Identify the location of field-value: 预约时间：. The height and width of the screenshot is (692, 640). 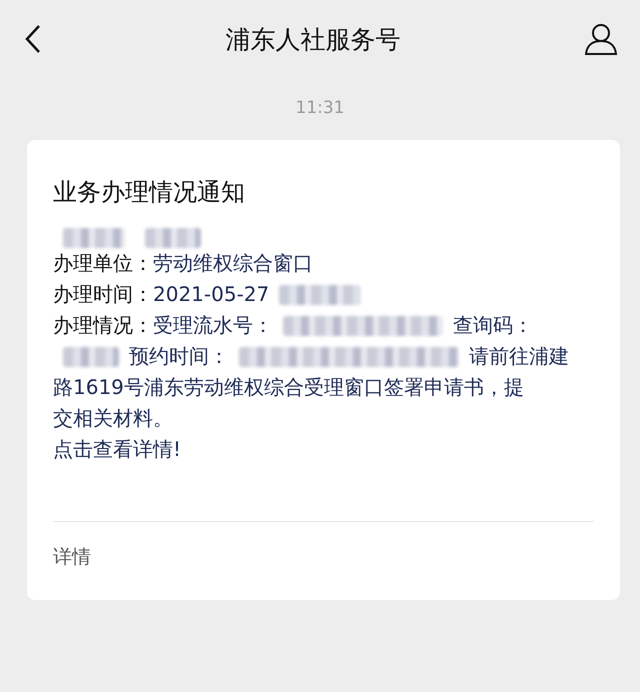
(179, 356).